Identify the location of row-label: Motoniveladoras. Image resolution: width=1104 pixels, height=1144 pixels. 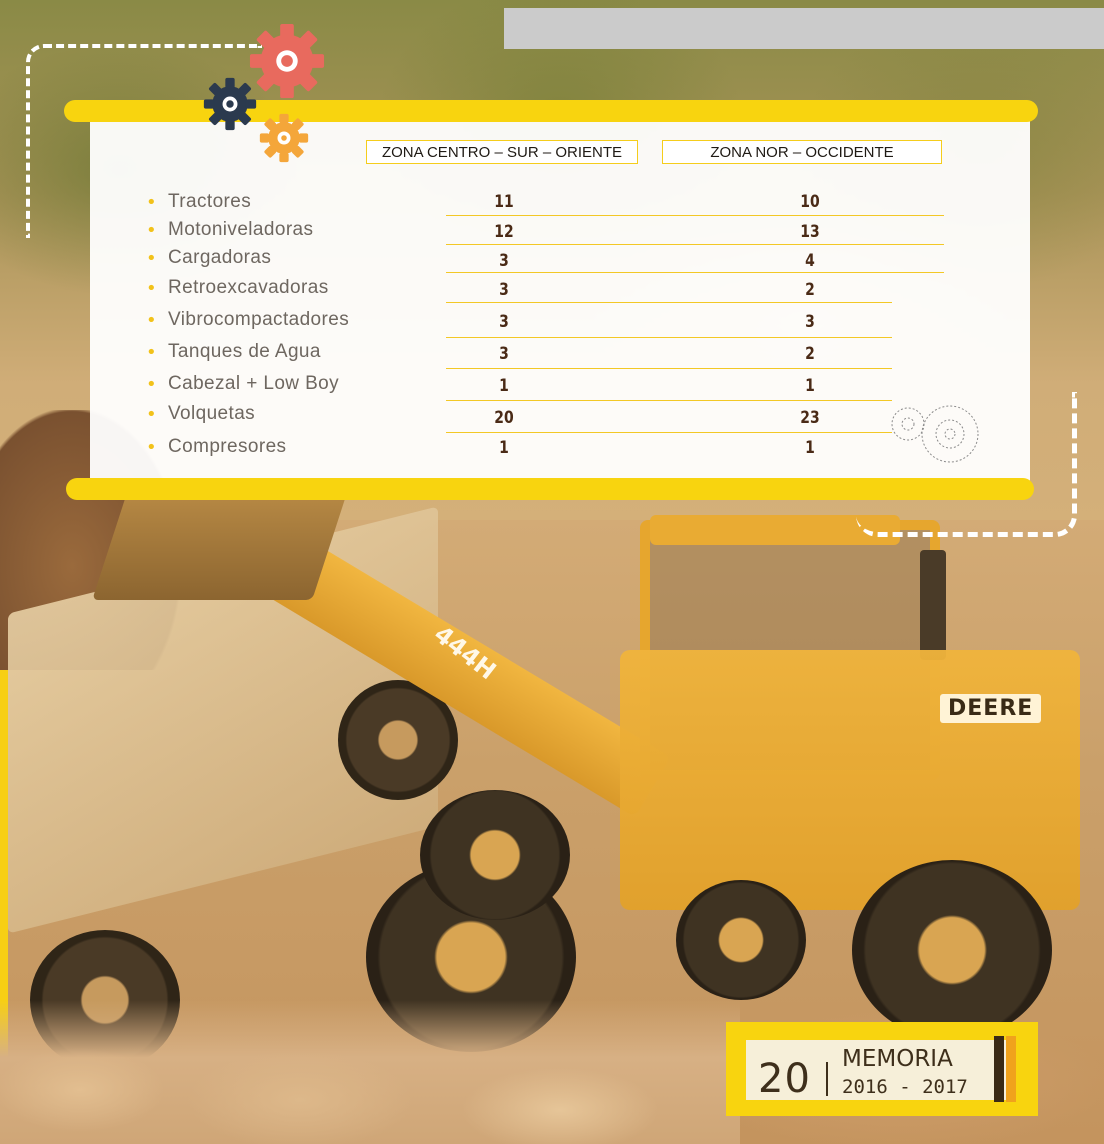
(241, 229).